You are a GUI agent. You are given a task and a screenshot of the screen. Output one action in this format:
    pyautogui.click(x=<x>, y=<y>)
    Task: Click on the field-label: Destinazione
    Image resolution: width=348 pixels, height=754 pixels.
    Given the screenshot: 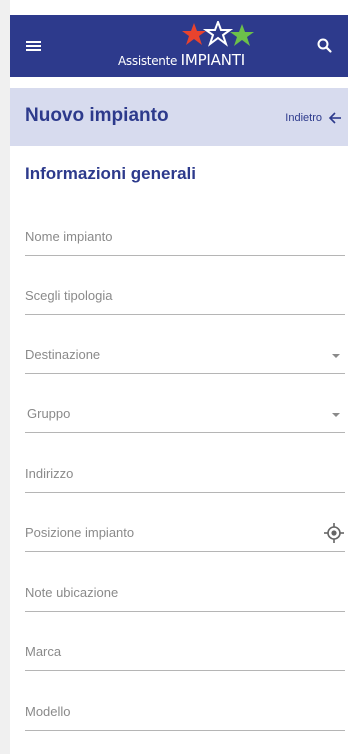 What is the action you would take?
    pyautogui.click(x=63, y=354)
    